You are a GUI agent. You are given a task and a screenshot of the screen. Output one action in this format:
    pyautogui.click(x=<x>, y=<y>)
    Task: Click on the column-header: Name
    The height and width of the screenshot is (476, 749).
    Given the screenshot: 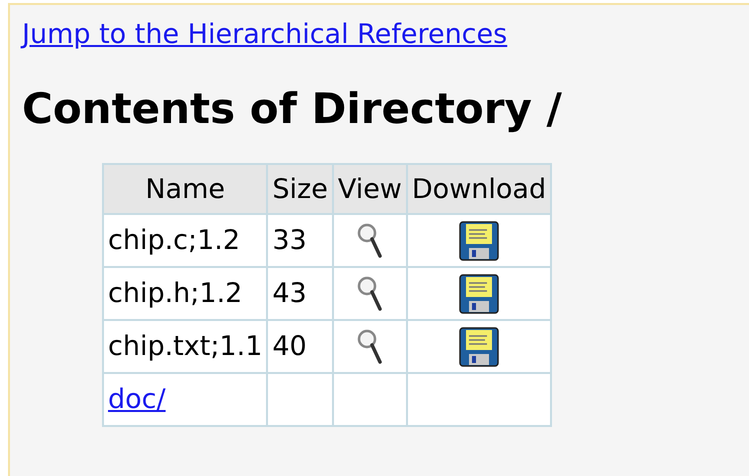 What is the action you would take?
    pyautogui.click(x=185, y=189)
    